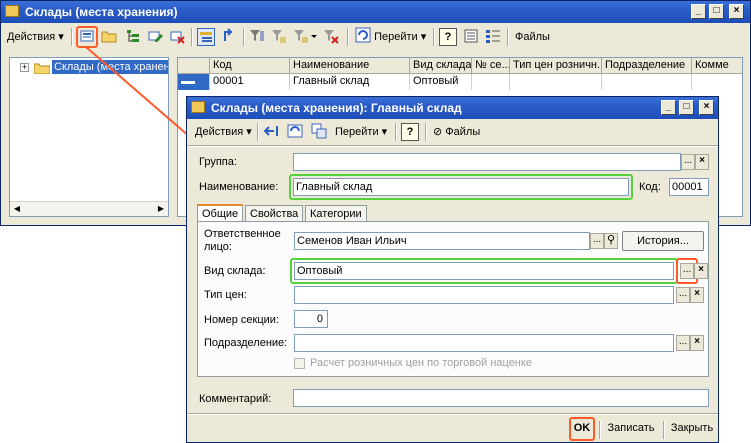 The height and width of the screenshot is (443, 751). Describe the element at coordinates (305, 37) in the screenshot. I see `filter-list-icon` at that location.